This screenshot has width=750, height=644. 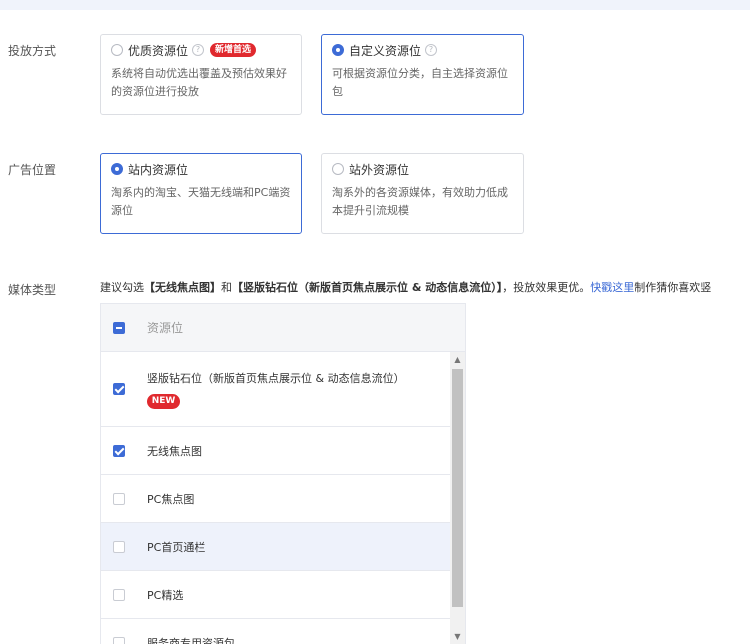 I want to click on new-badge: NEW, so click(x=163, y=401).